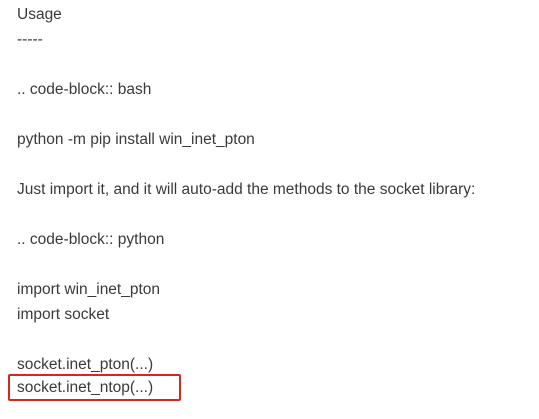 This screenshot has width=539, height=419. I want to click on code-import-win-inet-pton: import win_inet_pton, so click(89, 289).